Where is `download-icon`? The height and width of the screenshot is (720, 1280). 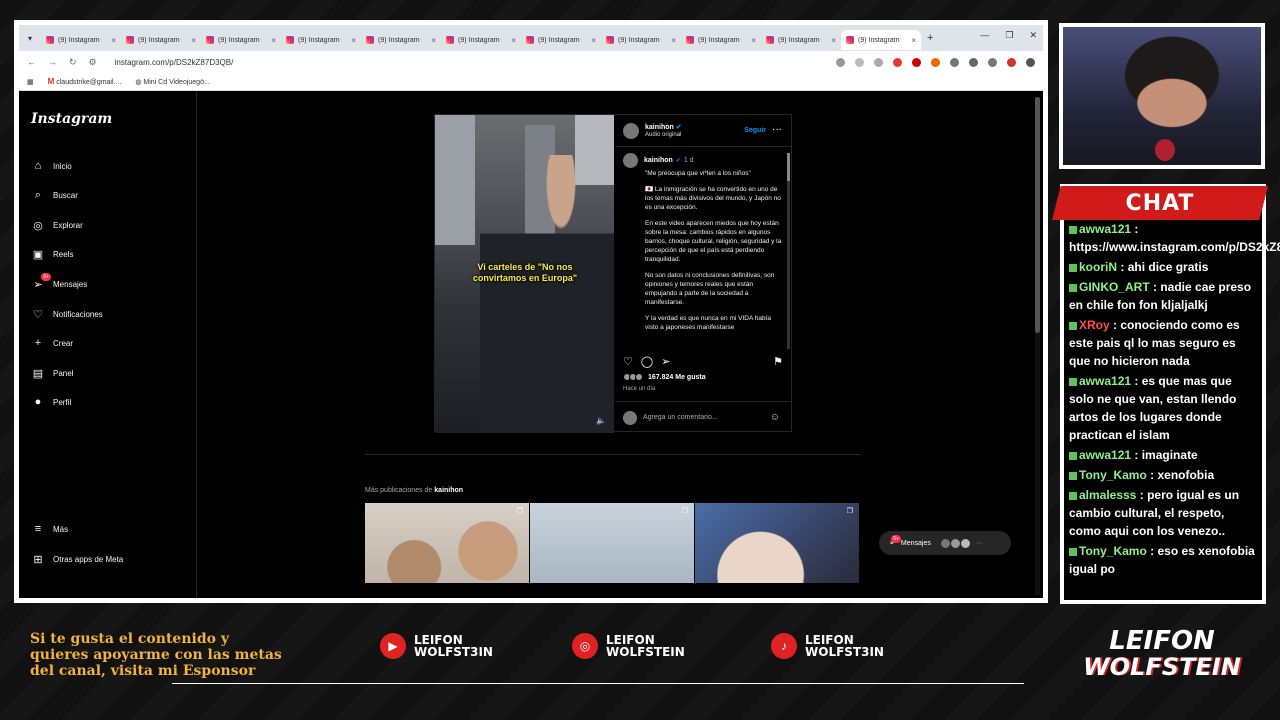
download-icon is located at coordinates (973, 62).